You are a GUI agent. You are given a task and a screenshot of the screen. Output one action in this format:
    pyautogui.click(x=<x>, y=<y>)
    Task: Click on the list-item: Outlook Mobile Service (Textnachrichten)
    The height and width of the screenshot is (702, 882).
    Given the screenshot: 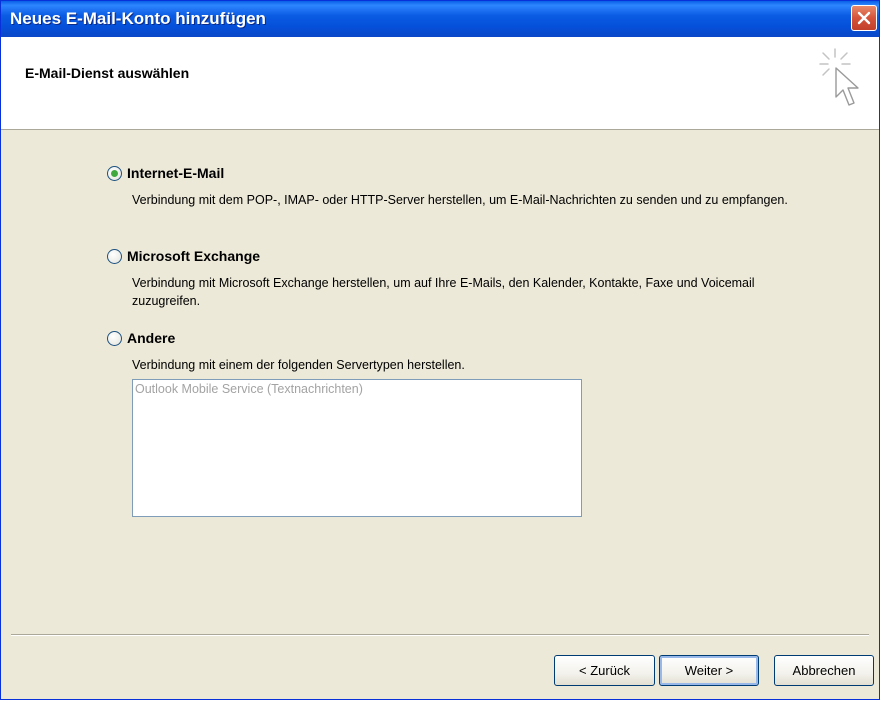 What is the action you would take?
    pyautogui.click(x=249, y=389)
    